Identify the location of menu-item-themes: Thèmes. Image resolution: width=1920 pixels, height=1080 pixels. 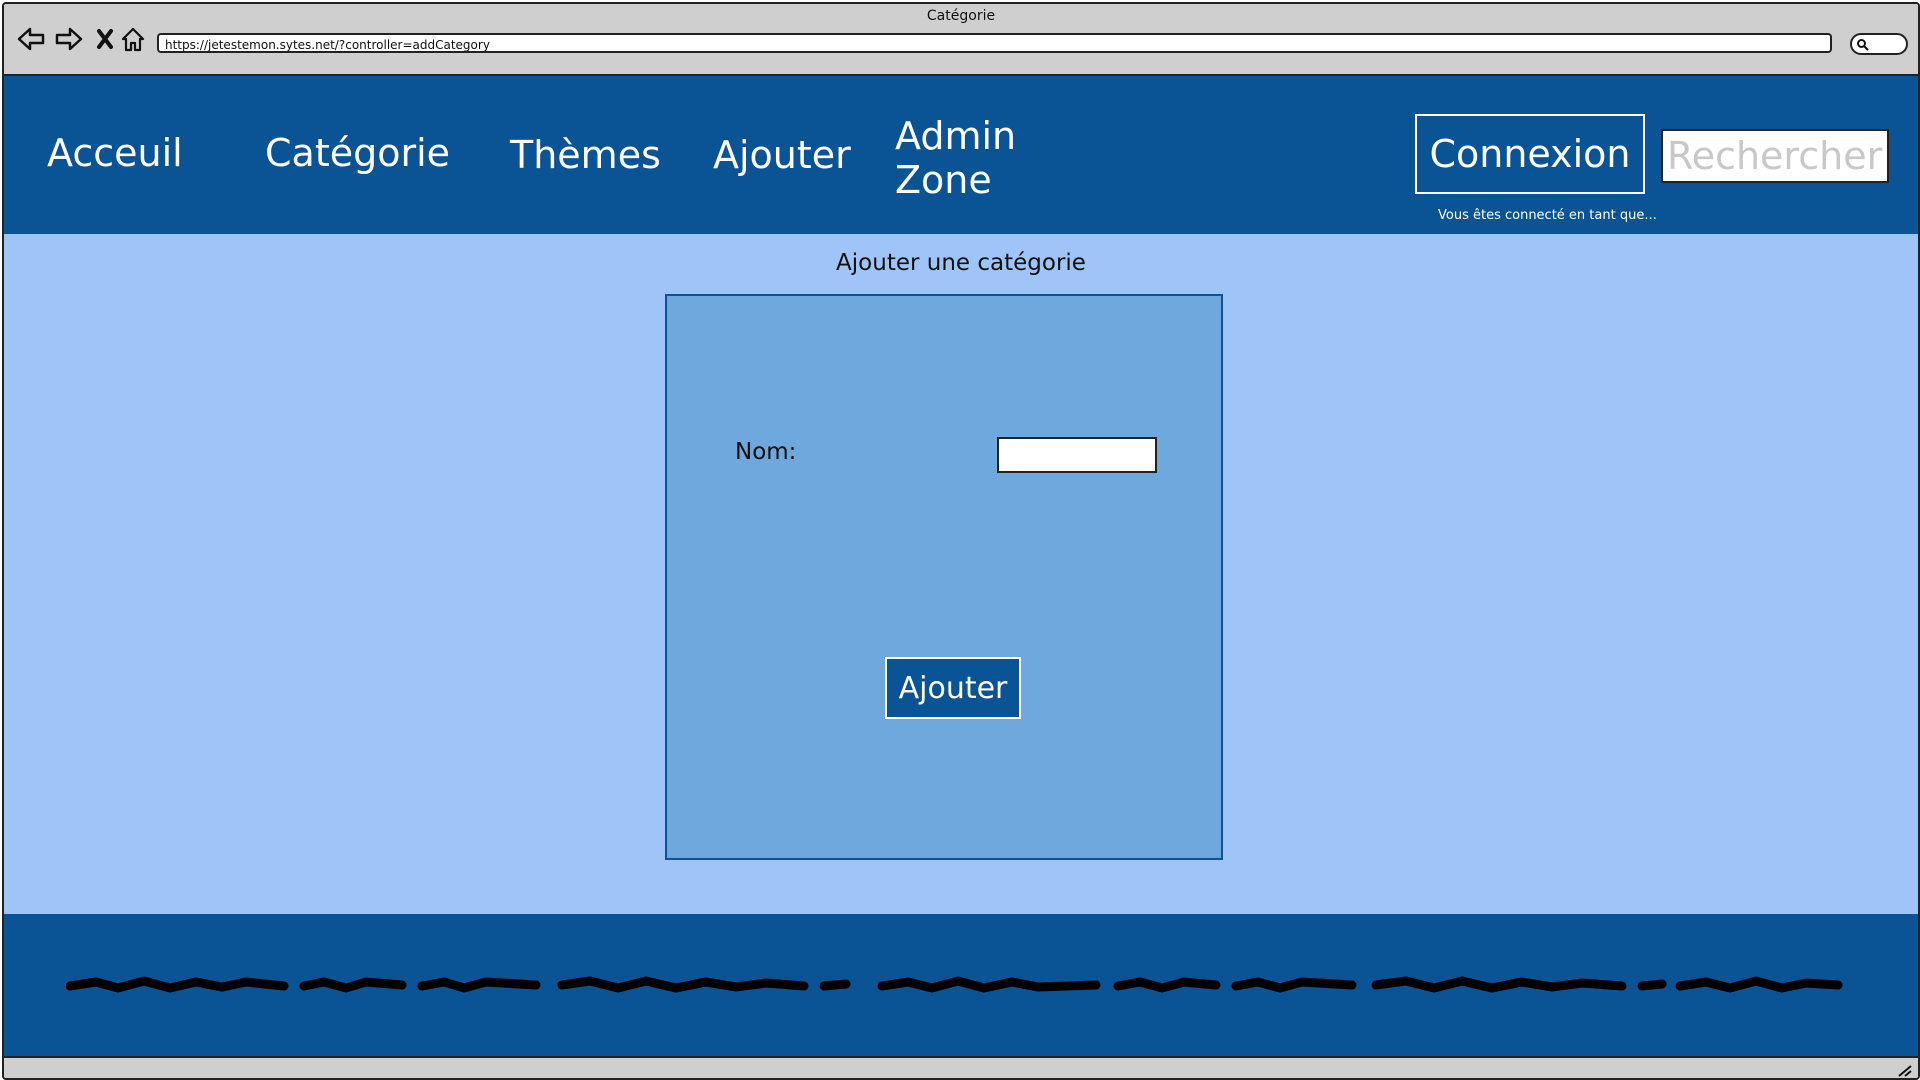
(585, 155).